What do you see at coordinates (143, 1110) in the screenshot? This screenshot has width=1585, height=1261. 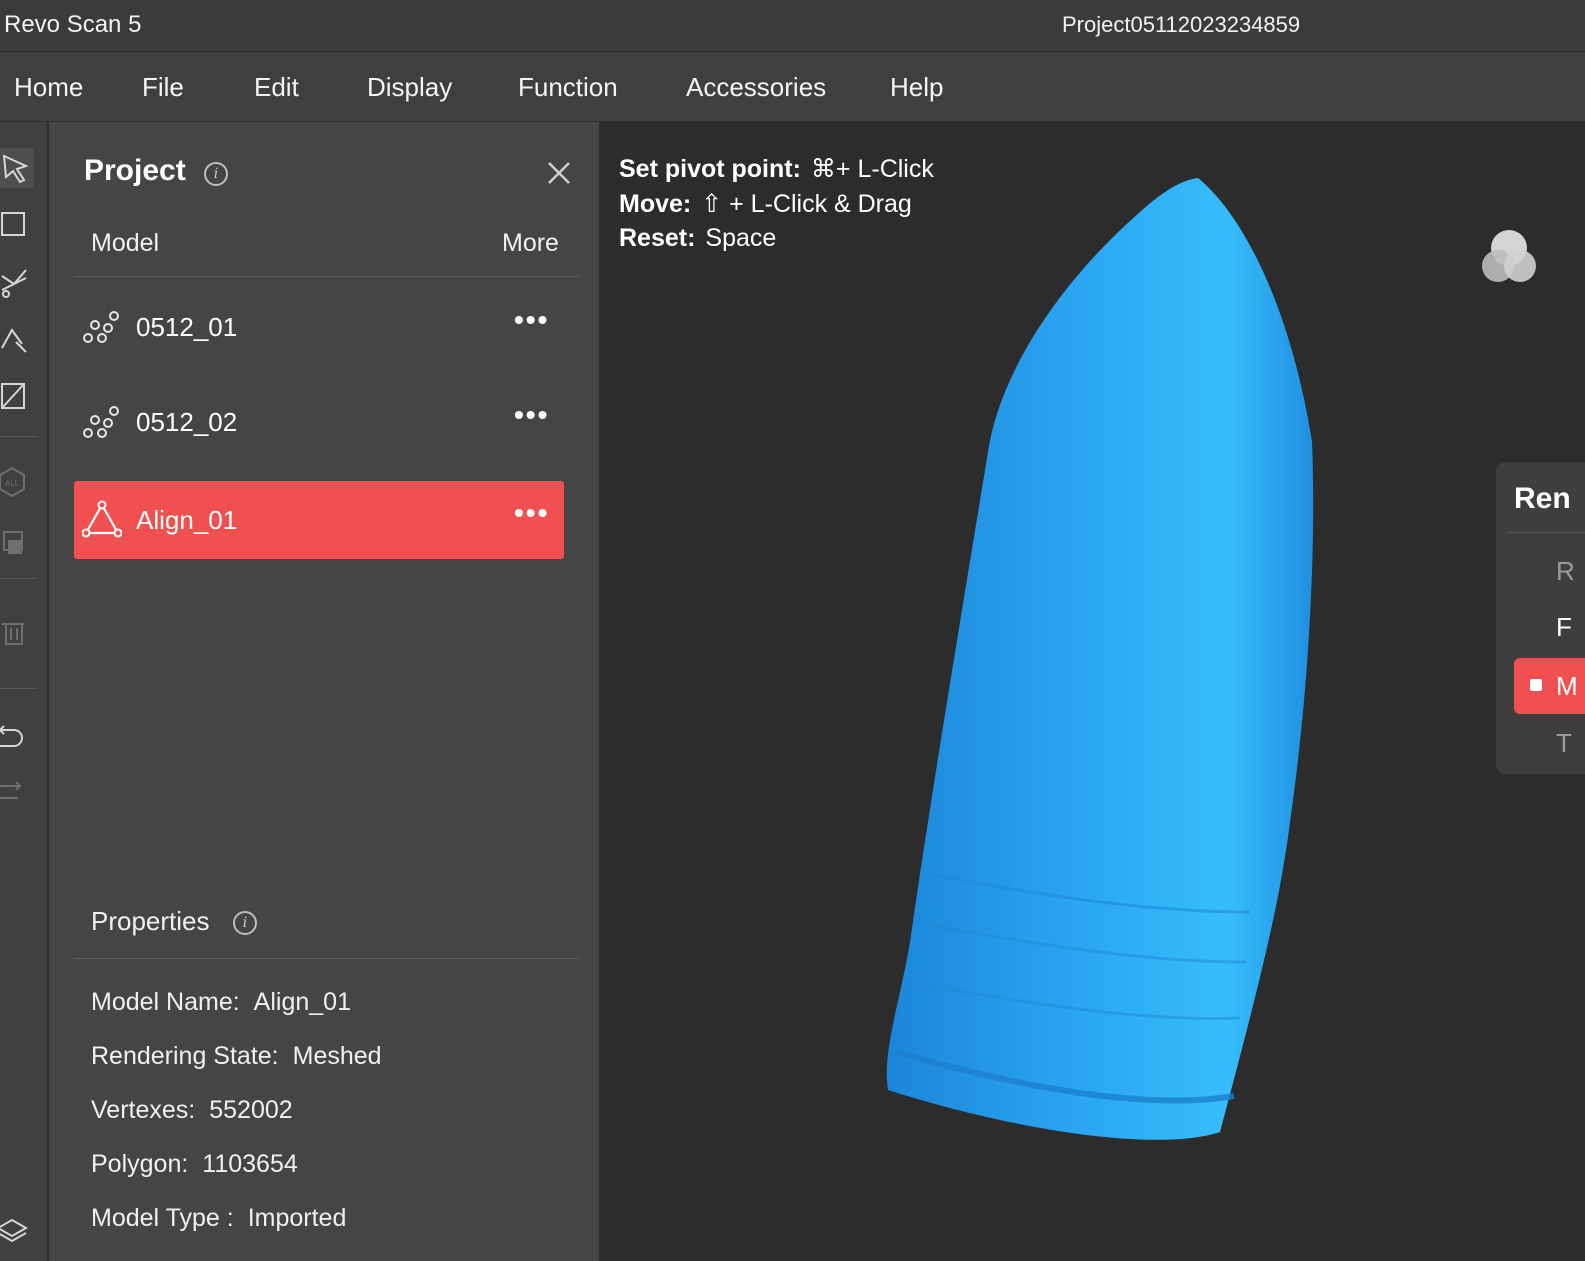 I see `property-label: Vertexes:` at bounding box center [143, 1110].